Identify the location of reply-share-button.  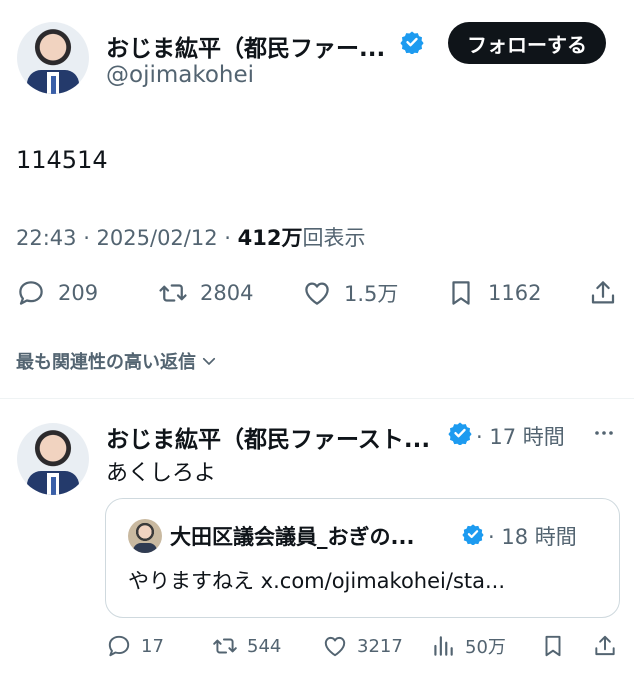
(605, 646).